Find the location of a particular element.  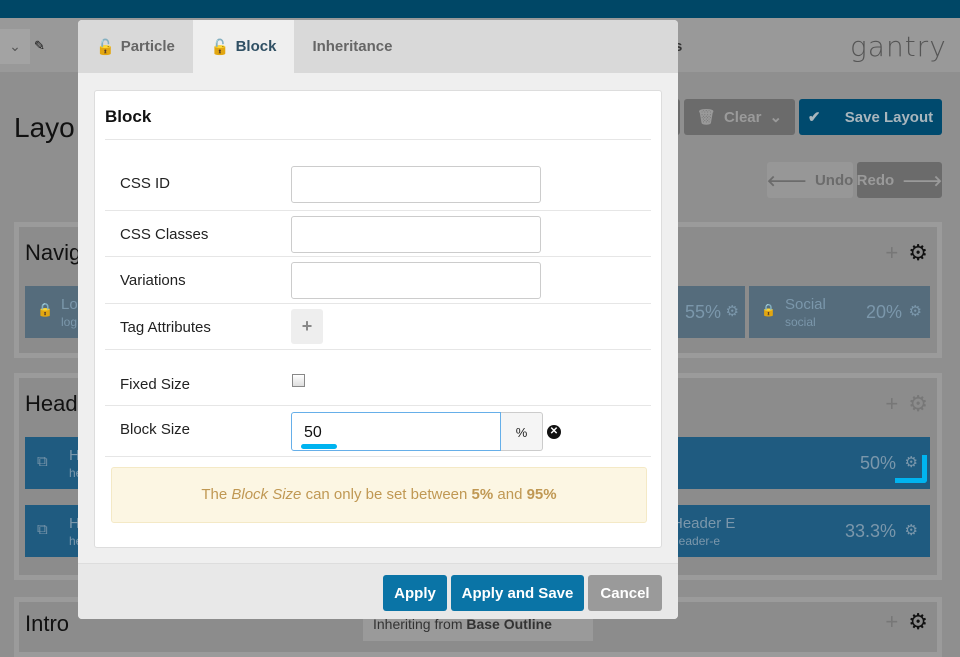

variations-label: Variations is located at coordinates (153, 280).